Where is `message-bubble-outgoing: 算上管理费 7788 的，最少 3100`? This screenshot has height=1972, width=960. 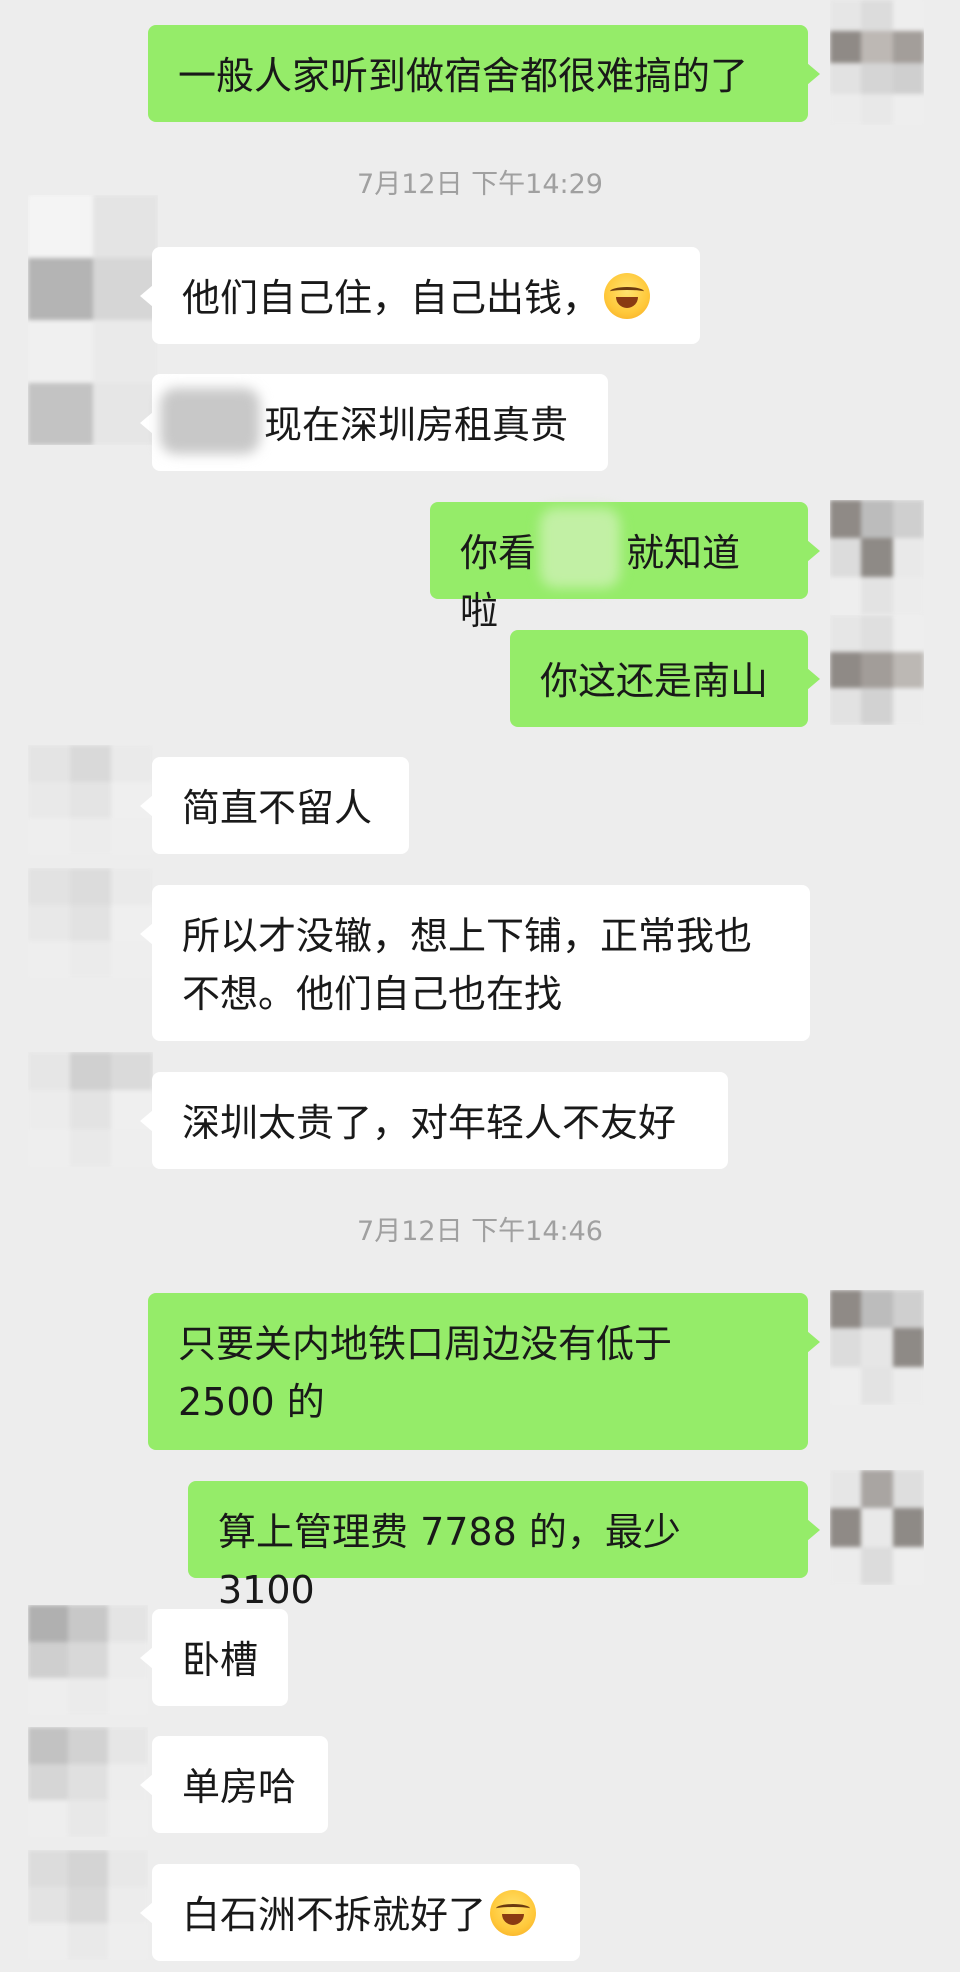
message-bubble-outgoing: 算上管理费 7788 的，最少 3100 is located at coordinates (504, 1546).